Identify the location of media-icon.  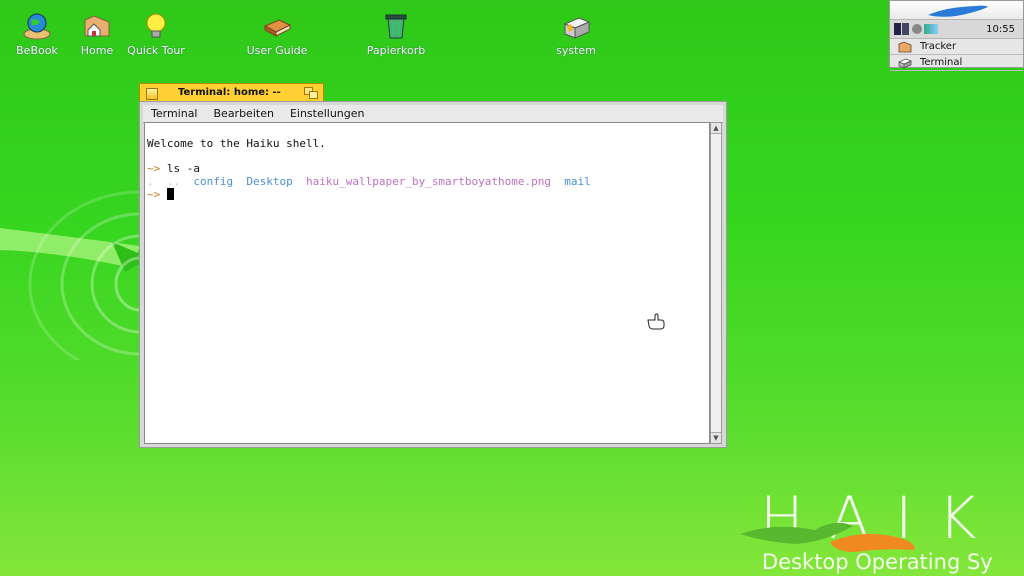
(931, 29).